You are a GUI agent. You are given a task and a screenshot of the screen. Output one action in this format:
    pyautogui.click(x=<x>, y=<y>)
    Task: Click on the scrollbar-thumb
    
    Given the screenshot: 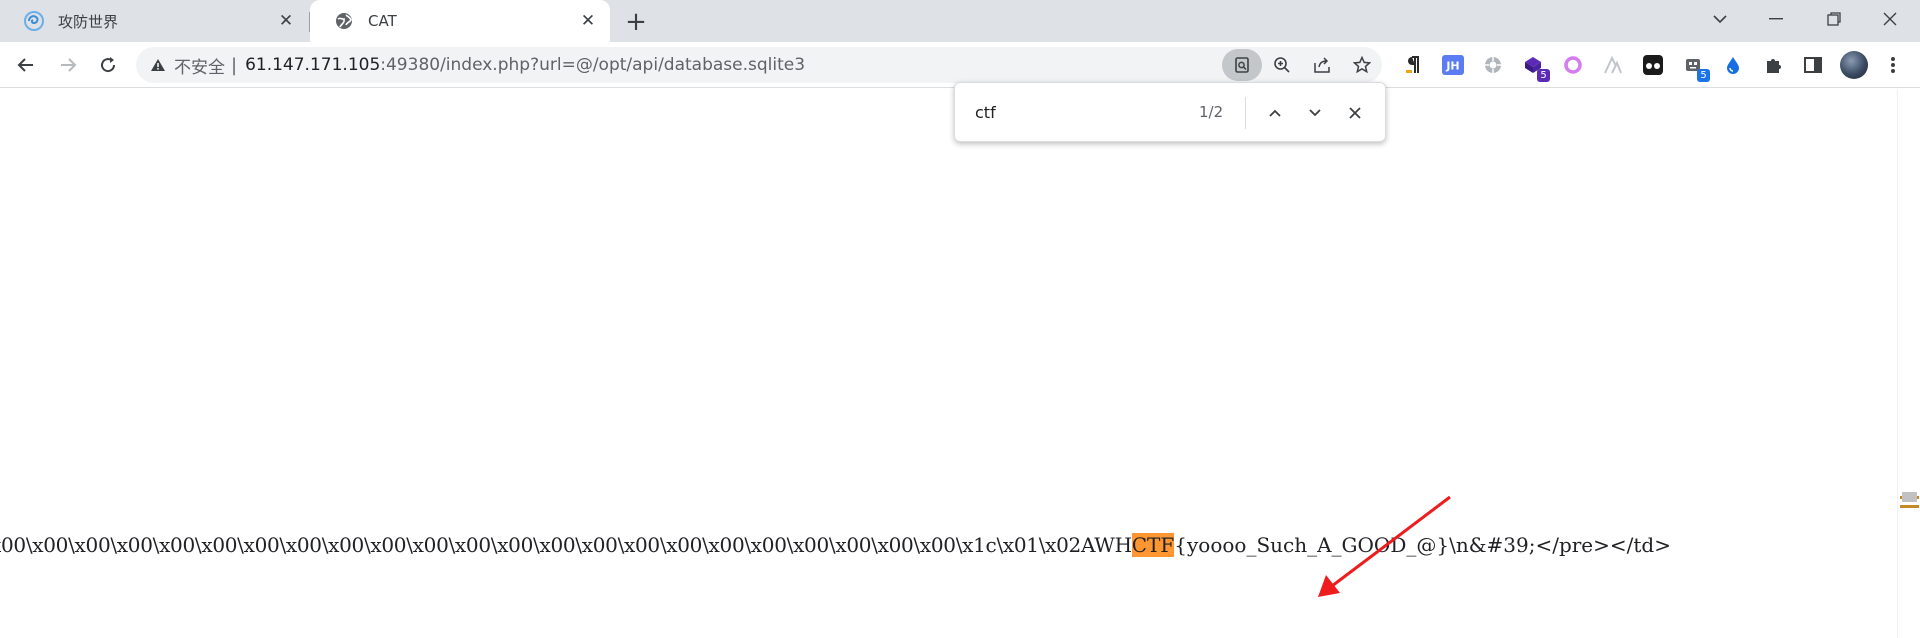 What is the action you would take?
    pyautogui.click(x=1909, y=497)
    